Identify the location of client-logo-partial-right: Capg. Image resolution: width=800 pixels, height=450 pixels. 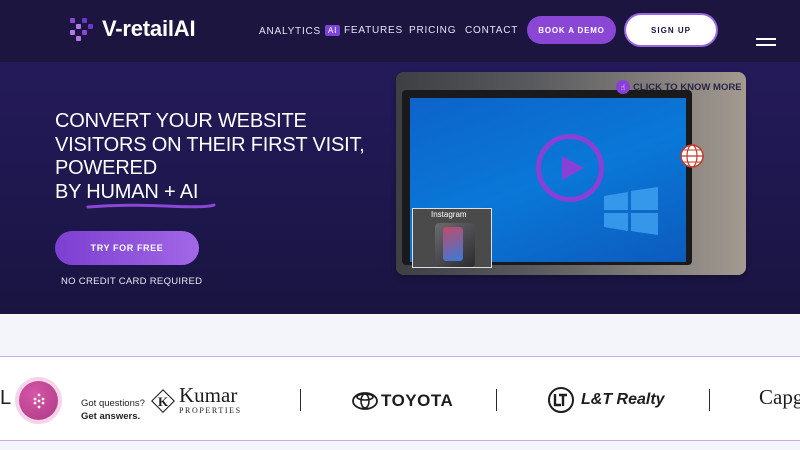
(779, 397).